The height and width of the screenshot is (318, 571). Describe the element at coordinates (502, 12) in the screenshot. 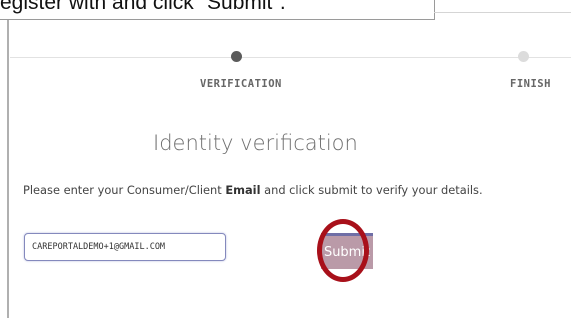

I see `header-divider` at that location.